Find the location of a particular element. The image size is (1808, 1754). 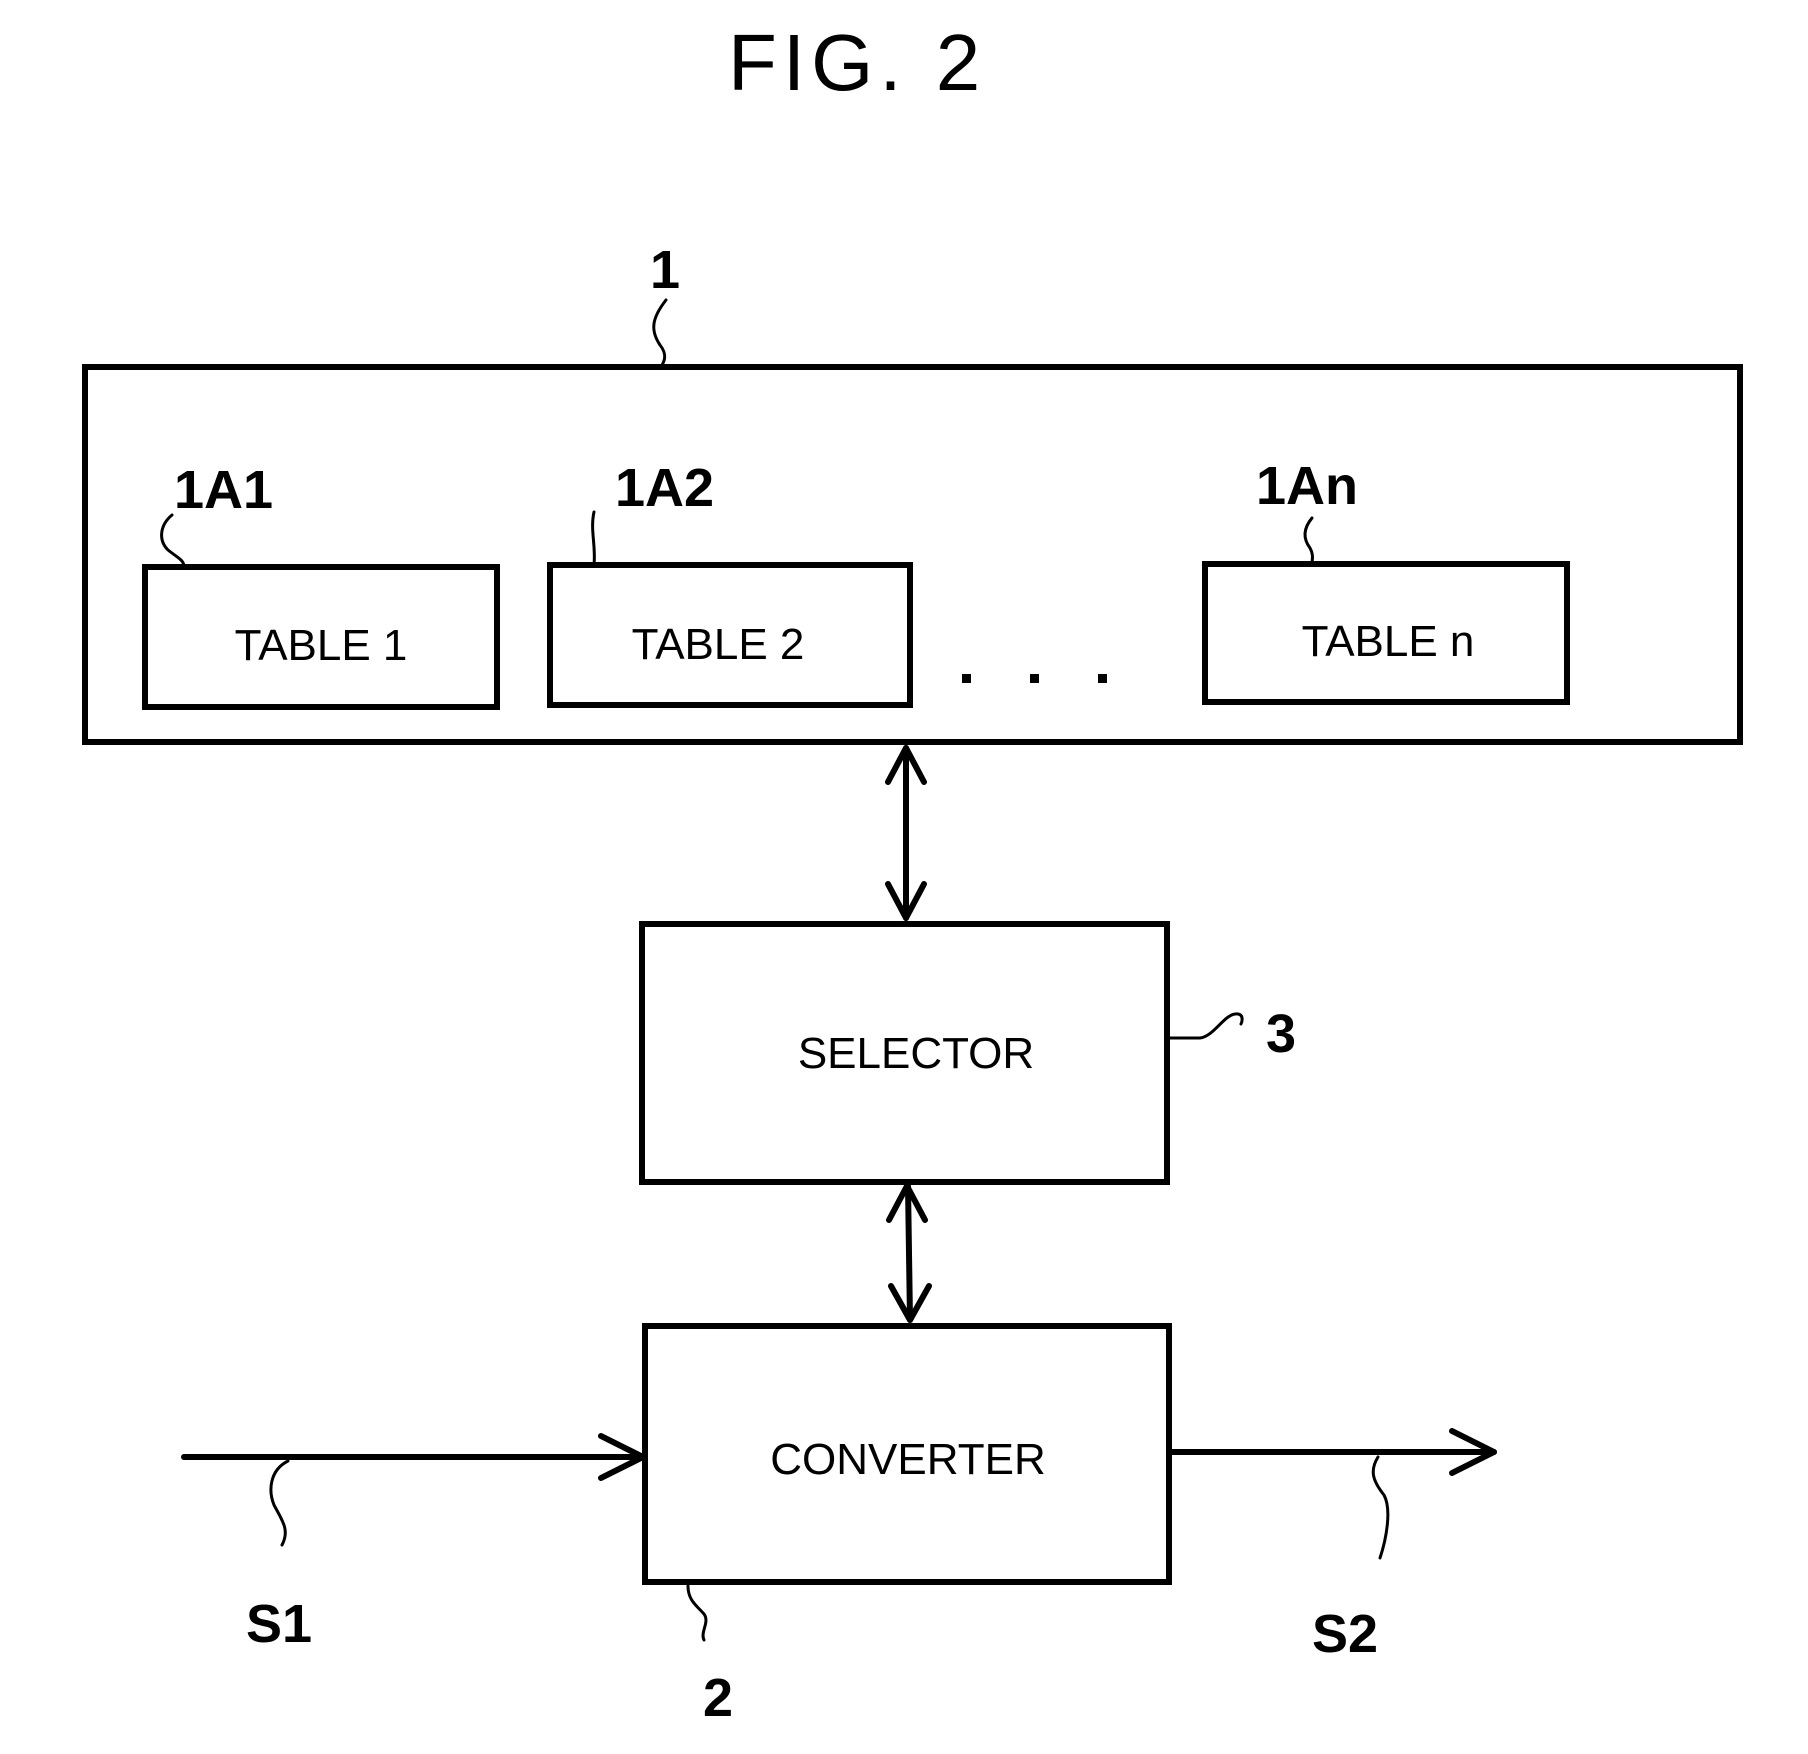

table-2-ref: 1A2 is located at coordinates (664, 488).